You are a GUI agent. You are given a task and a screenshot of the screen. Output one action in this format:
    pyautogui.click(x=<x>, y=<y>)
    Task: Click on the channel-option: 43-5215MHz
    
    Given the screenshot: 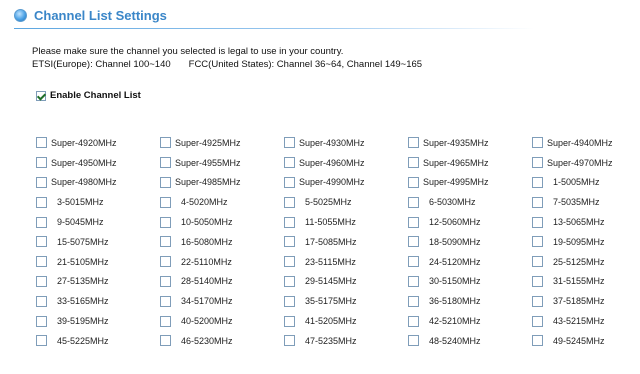 What is the action you would take?
    pyautogui.click(x=586, y=321)
    